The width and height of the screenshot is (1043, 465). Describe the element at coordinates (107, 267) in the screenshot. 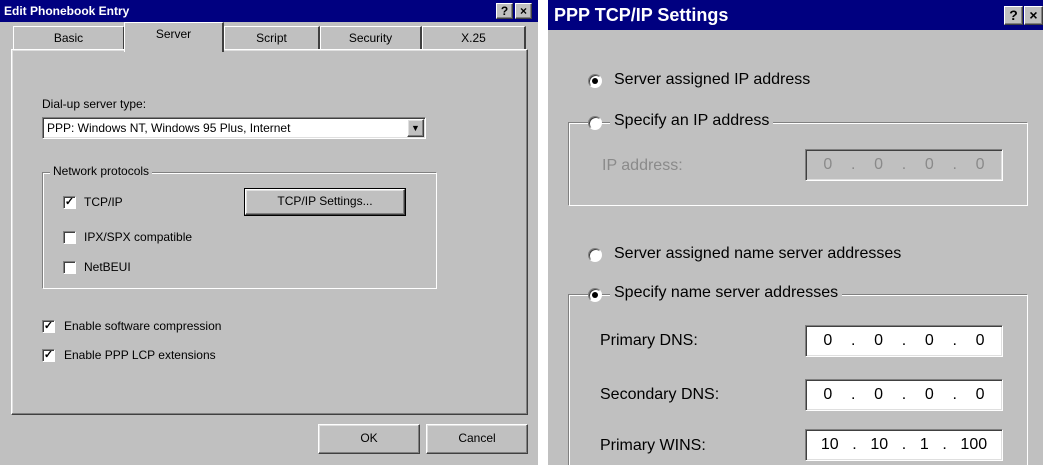

I see `netbeui-label: NetBEUI` at that location.